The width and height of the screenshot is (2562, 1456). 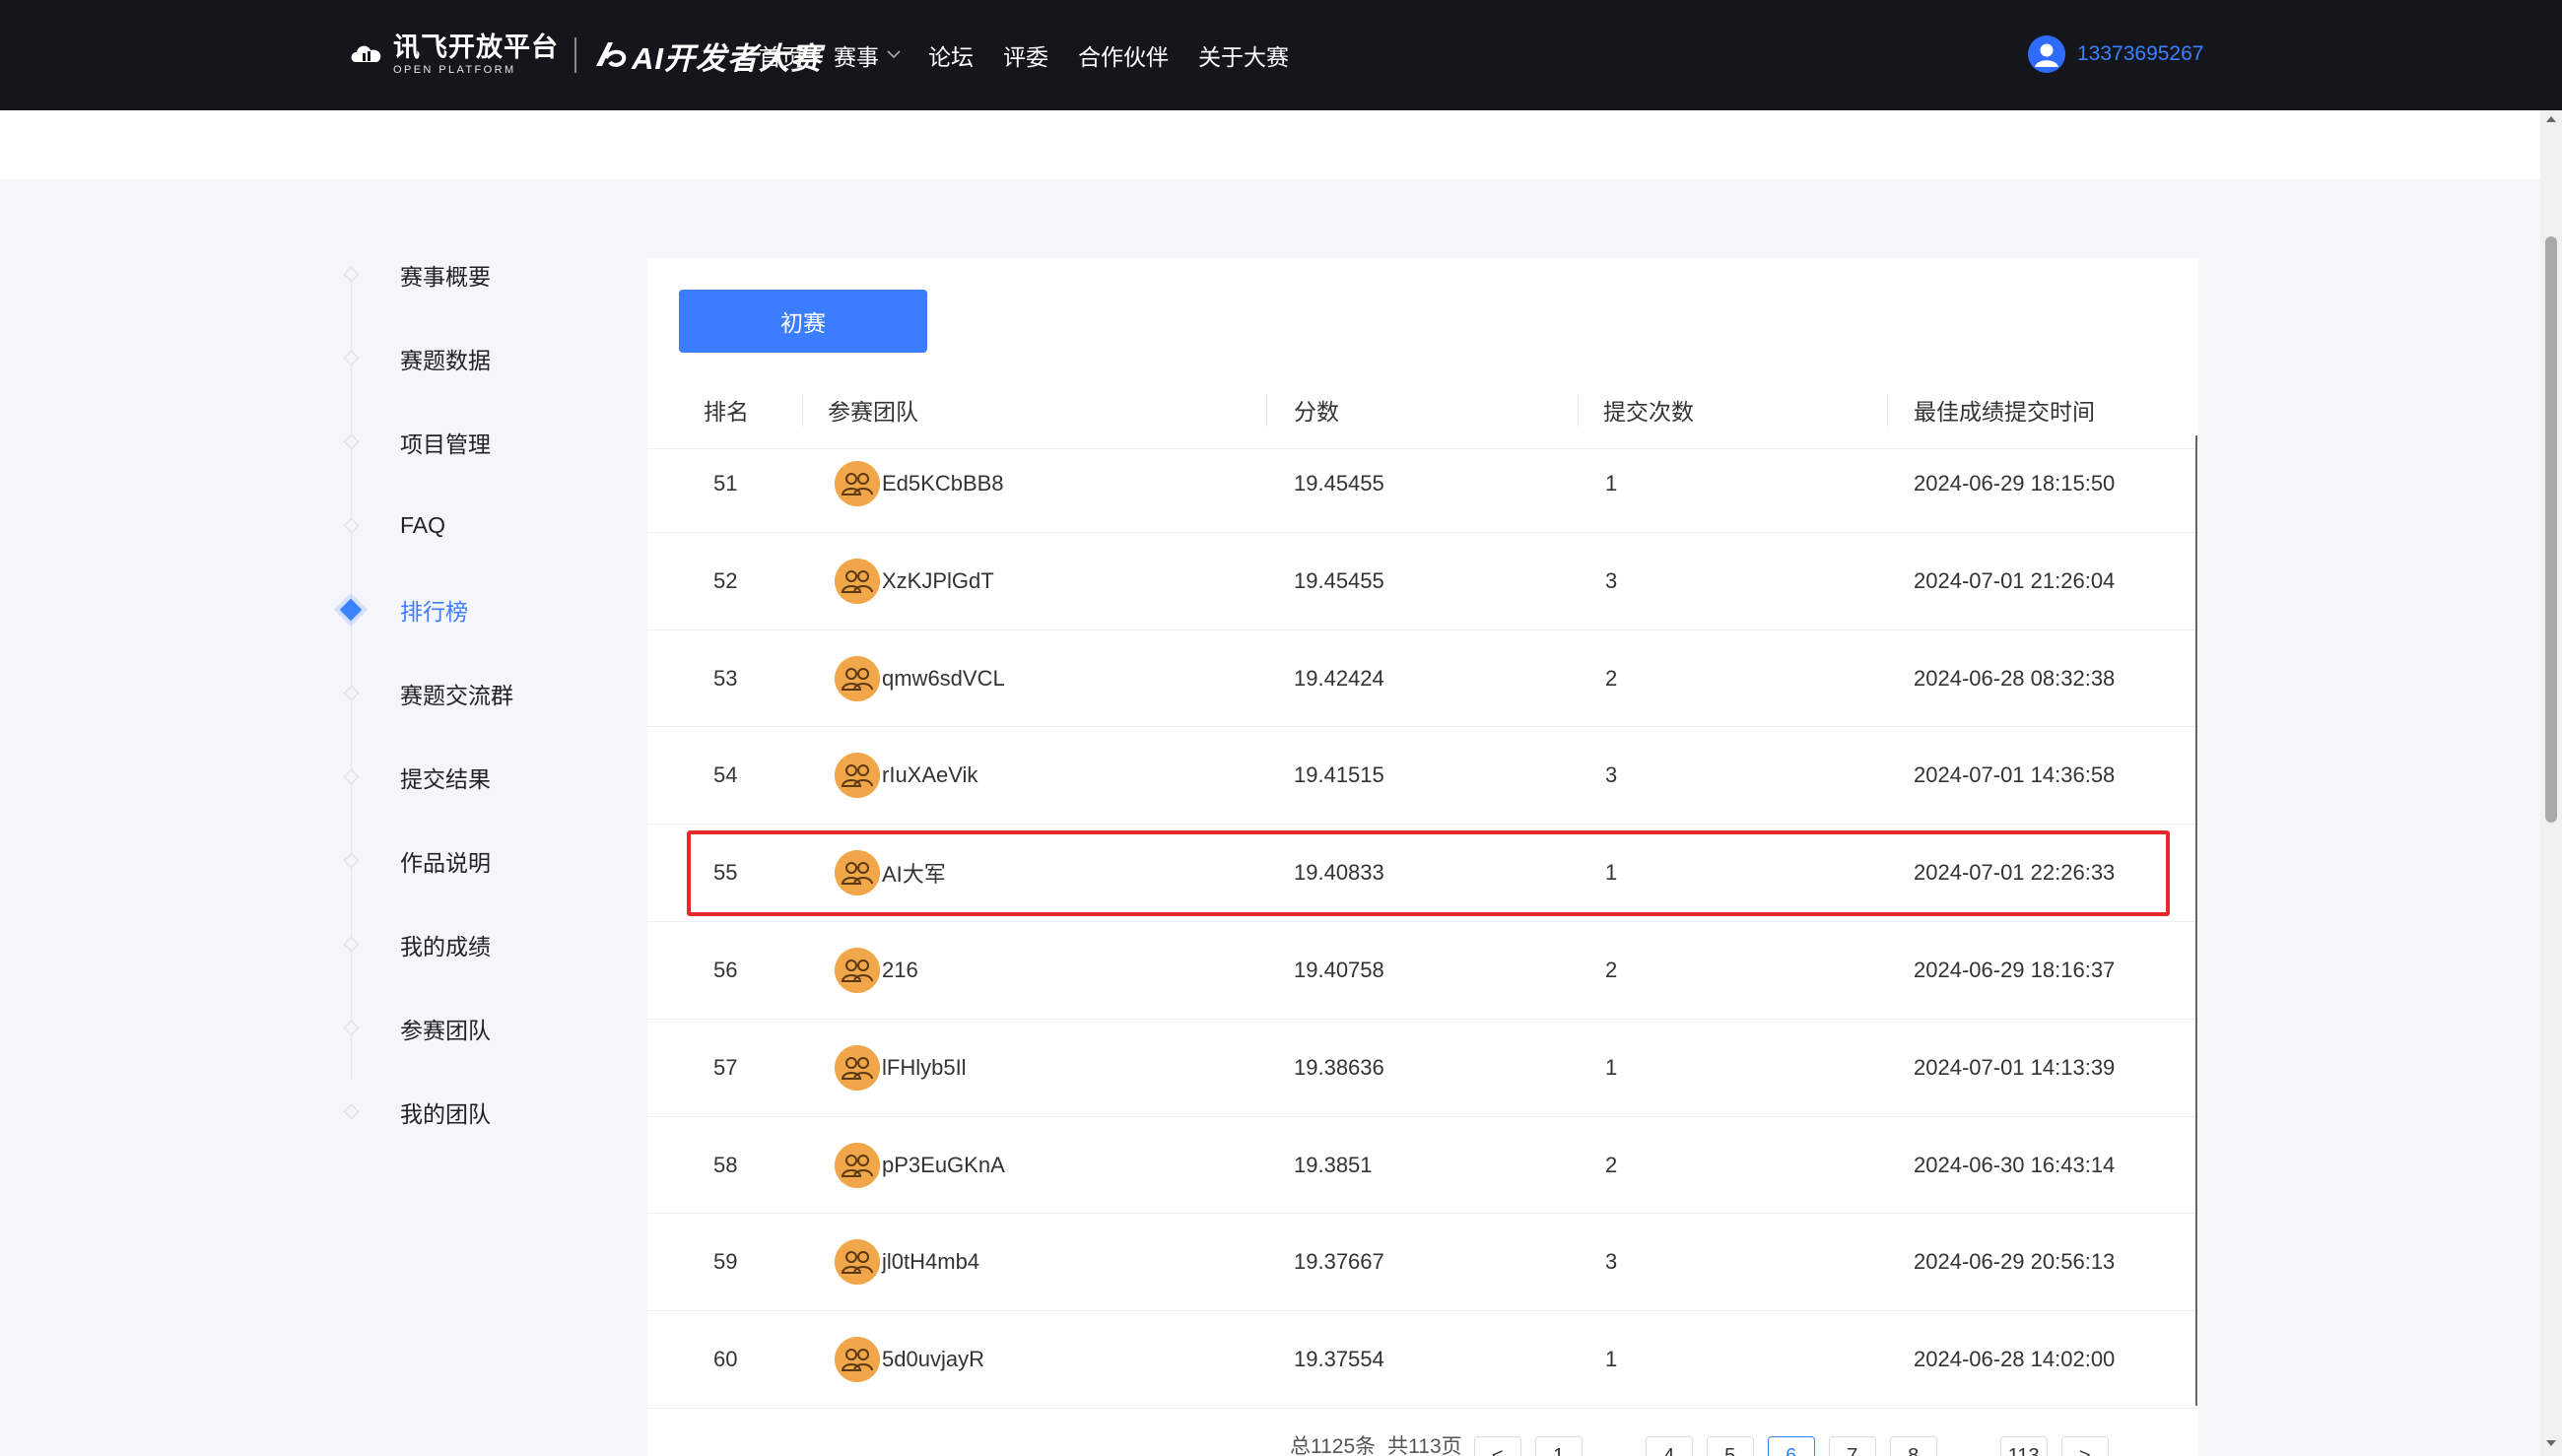 I want to click on best-time-cell: 2024-07-01 22:26:33, so click(x=2015, y=873).